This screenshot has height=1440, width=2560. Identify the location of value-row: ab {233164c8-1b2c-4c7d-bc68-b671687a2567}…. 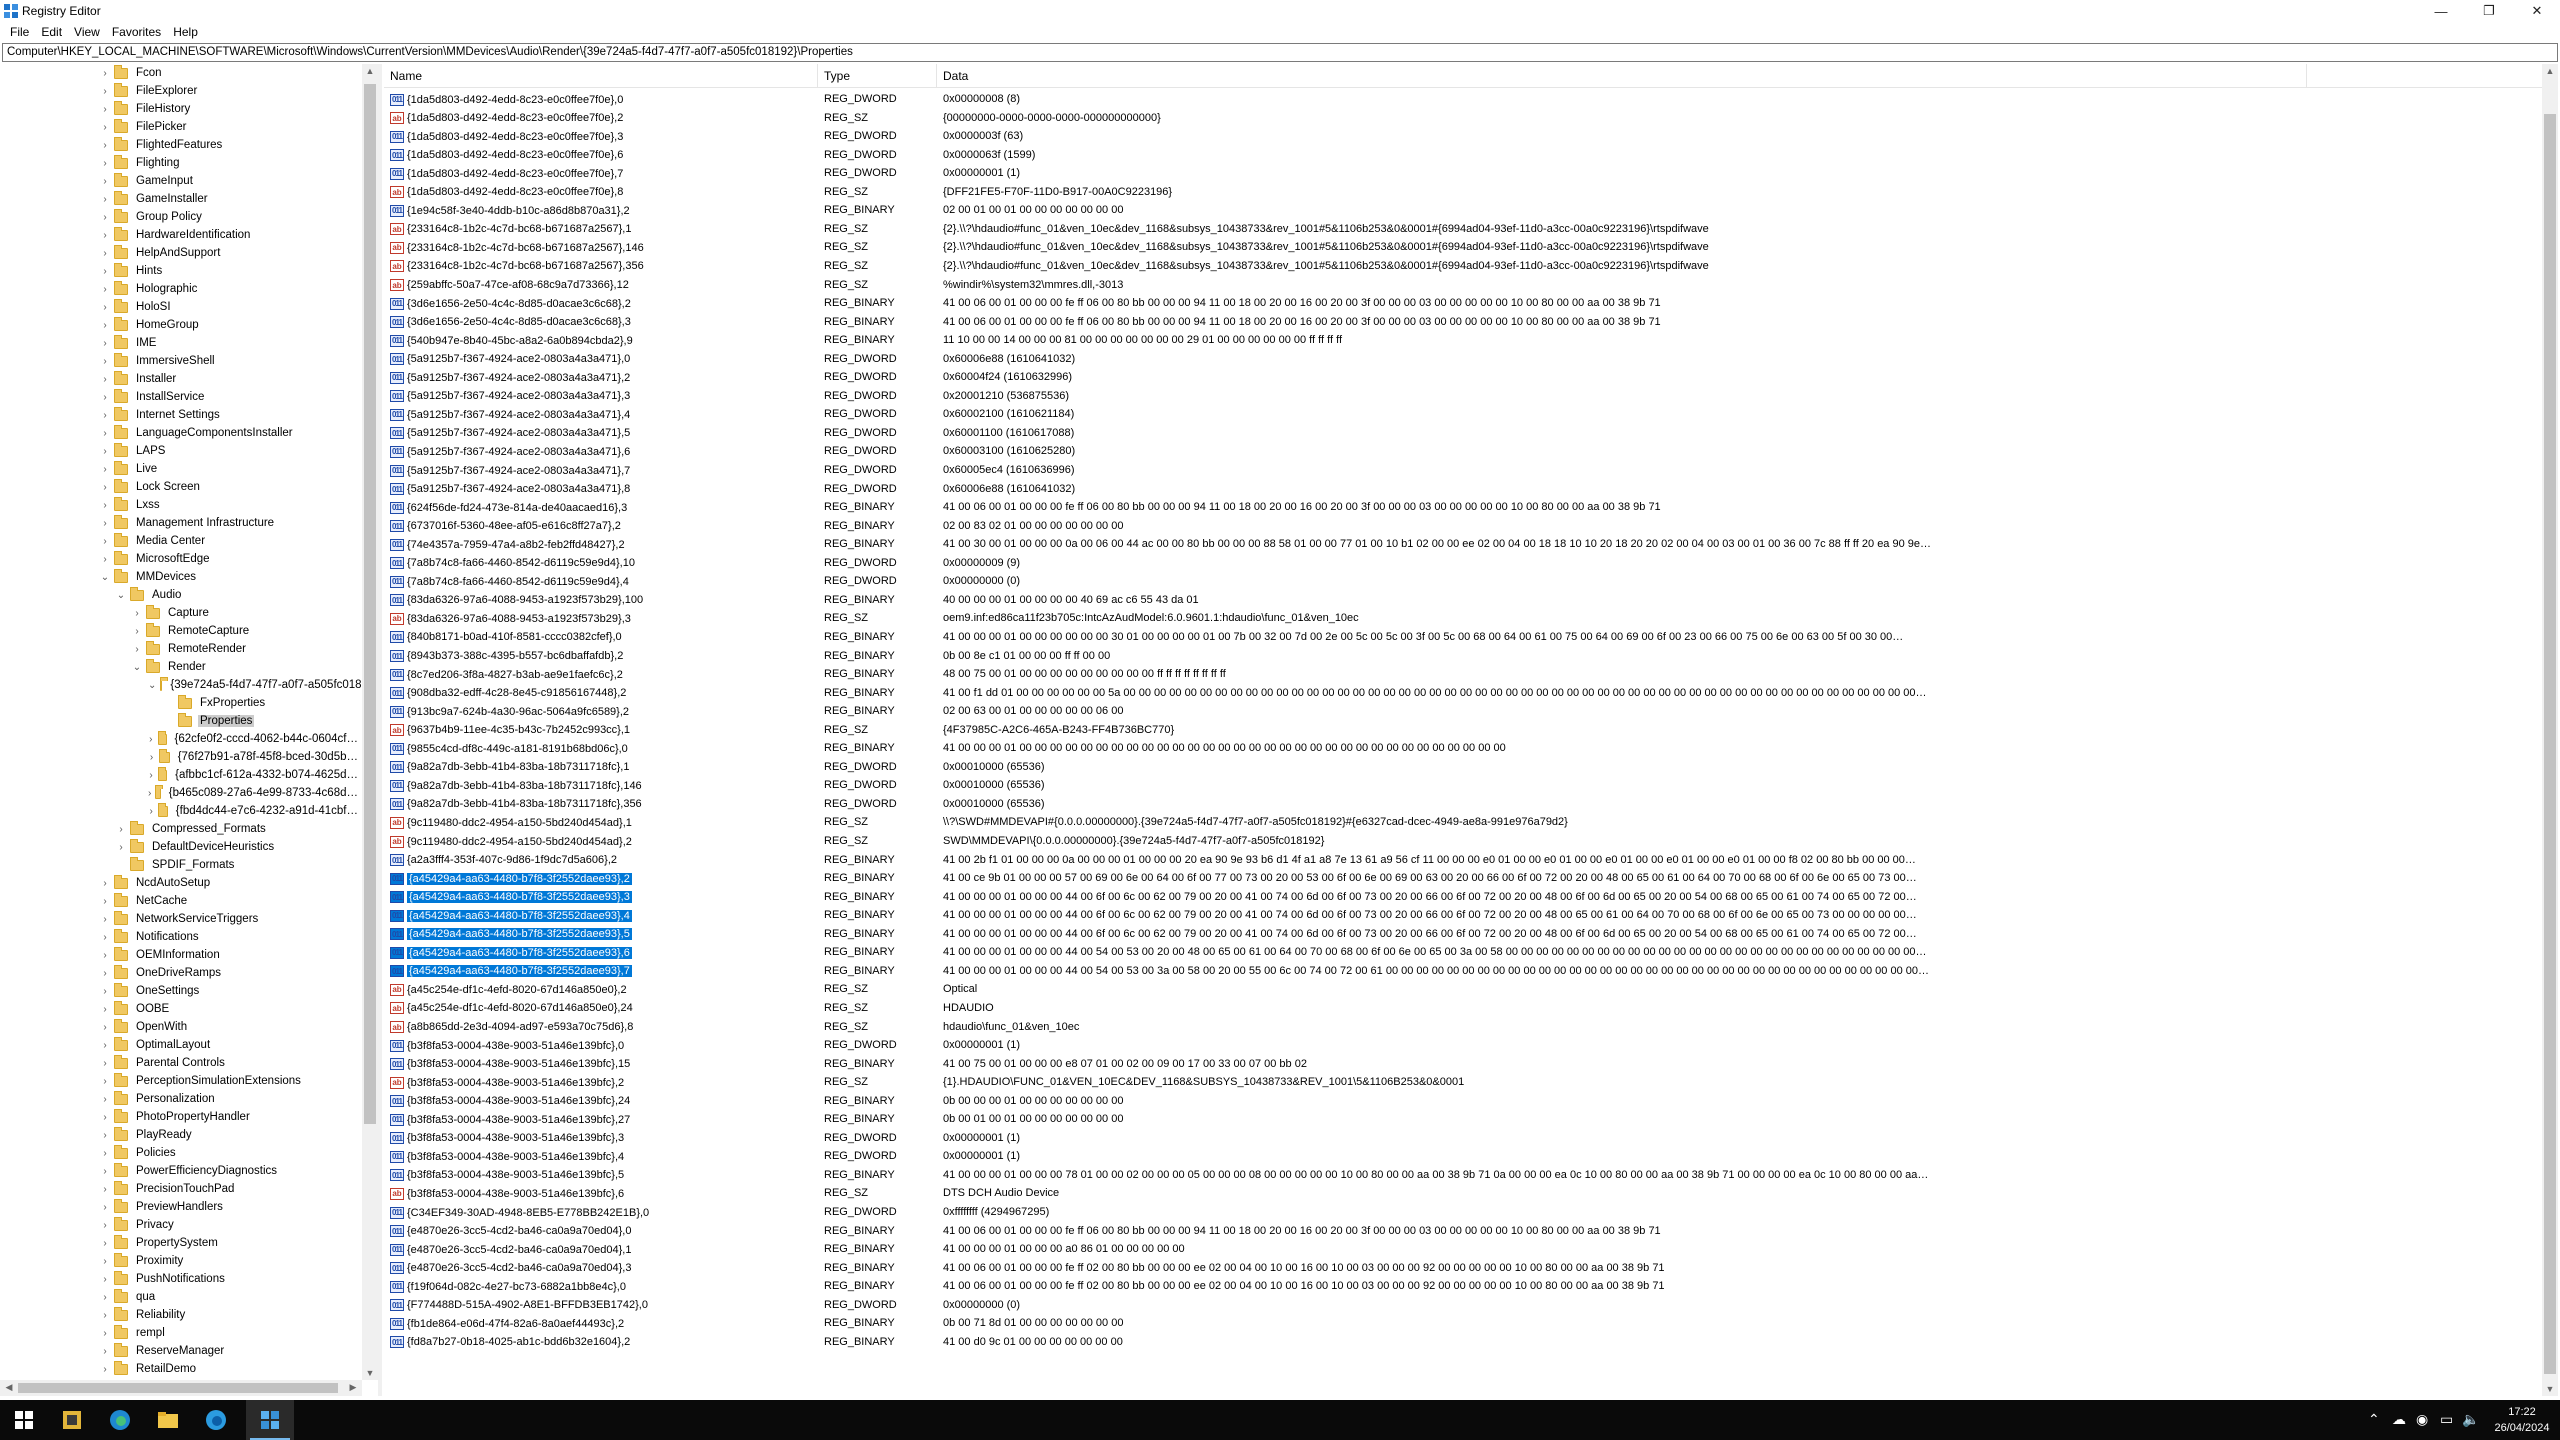
(1463, 247).